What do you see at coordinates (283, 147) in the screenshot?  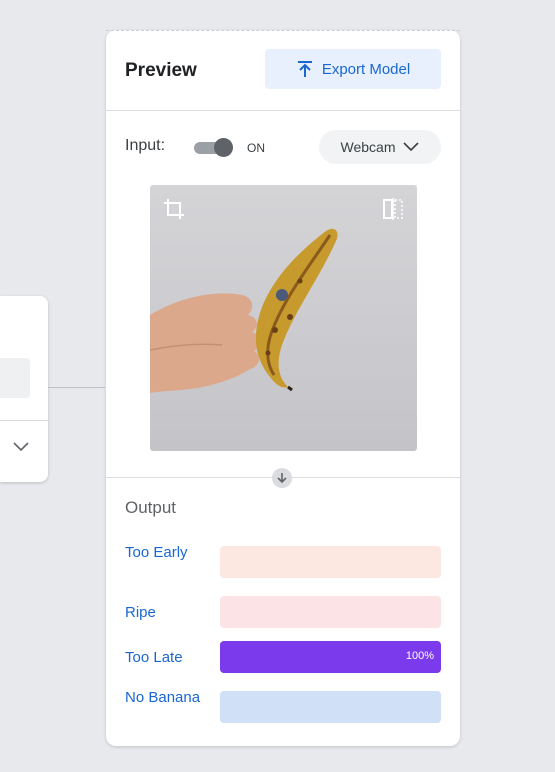 I see `input-row: Input: ON Webcam` at bounding box center [283, 147].